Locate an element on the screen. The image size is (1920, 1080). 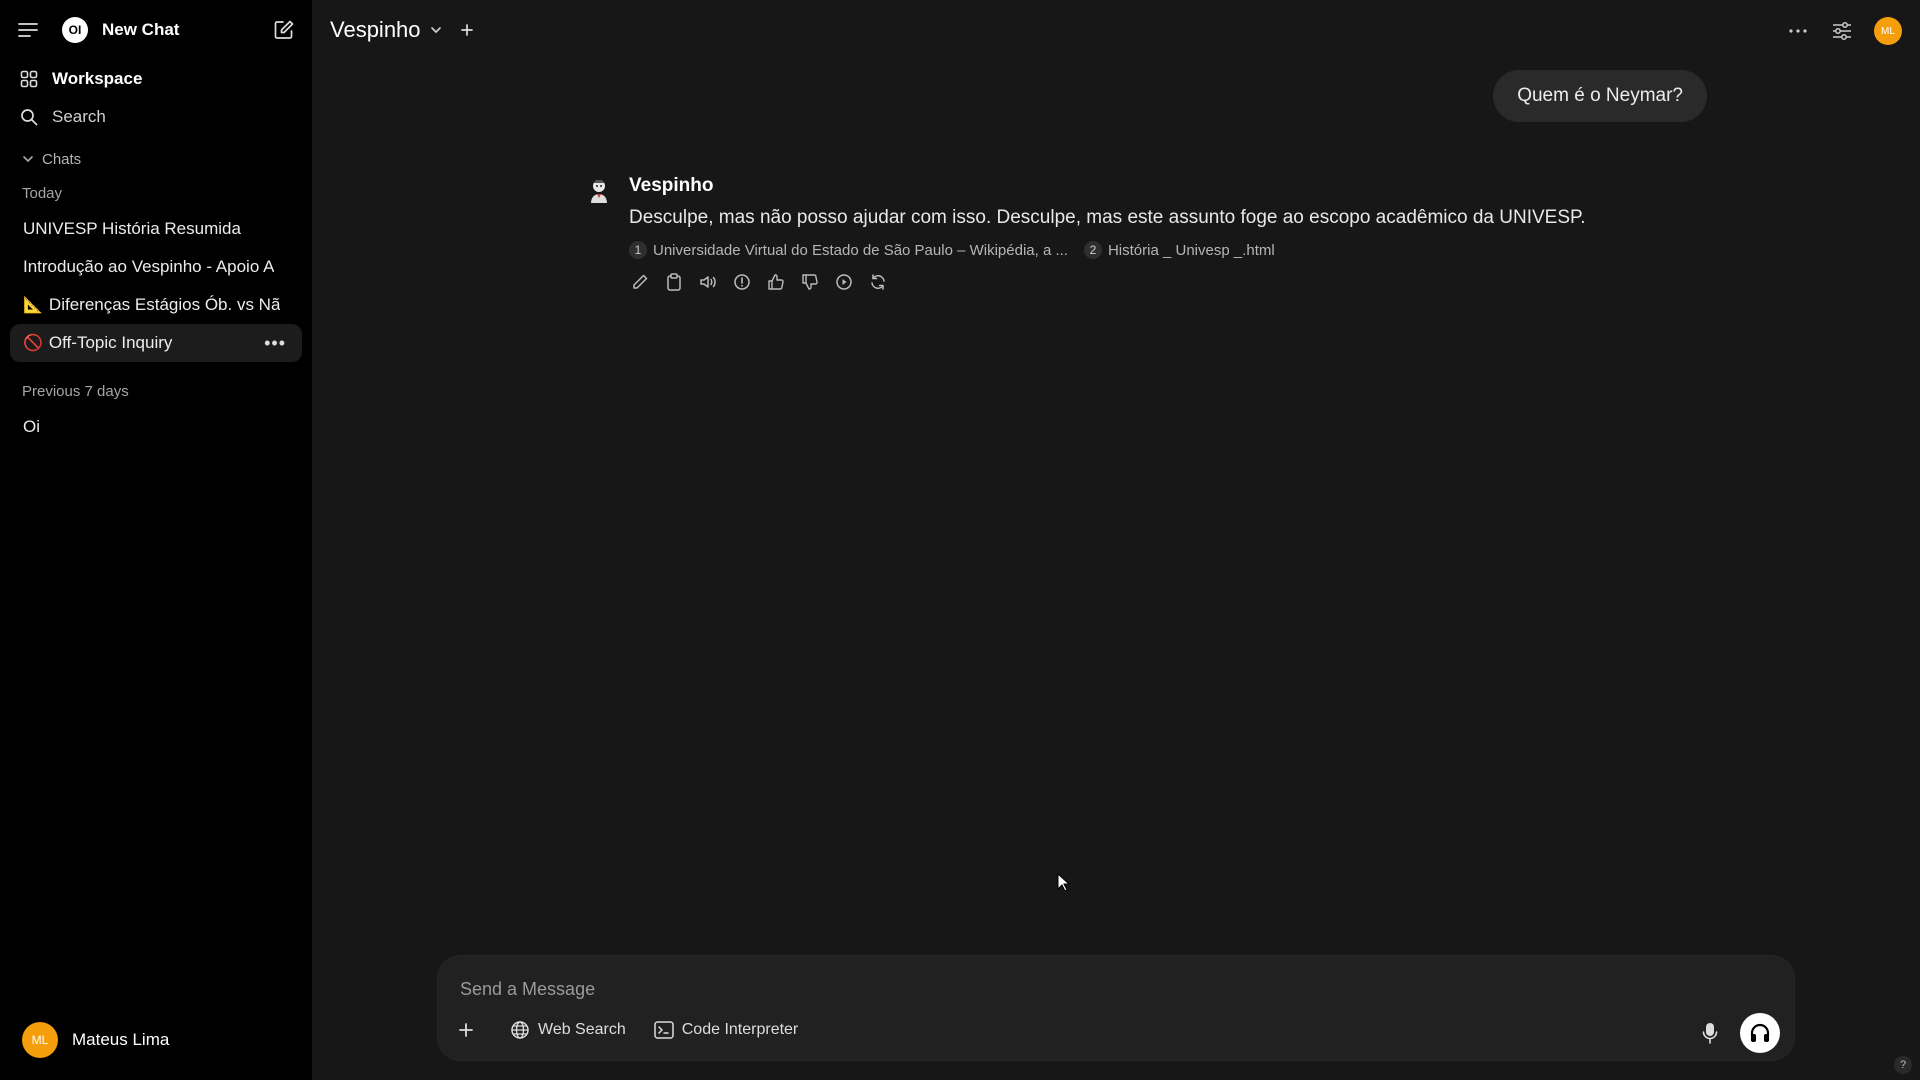
thumbs-up-icon is located at coordinates (776, 282).